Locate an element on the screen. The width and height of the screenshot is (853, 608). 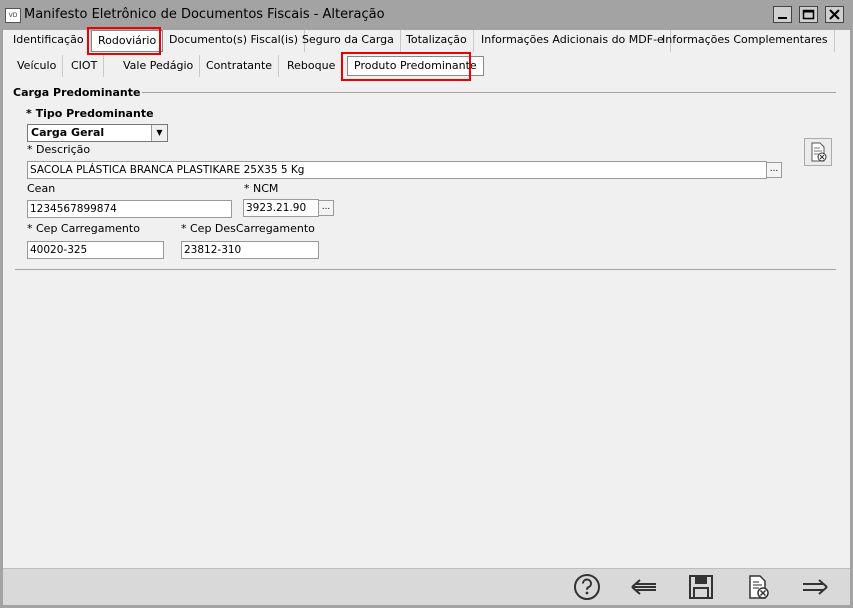
tab-contratante: Contratante is located at coordinates (240, 66).